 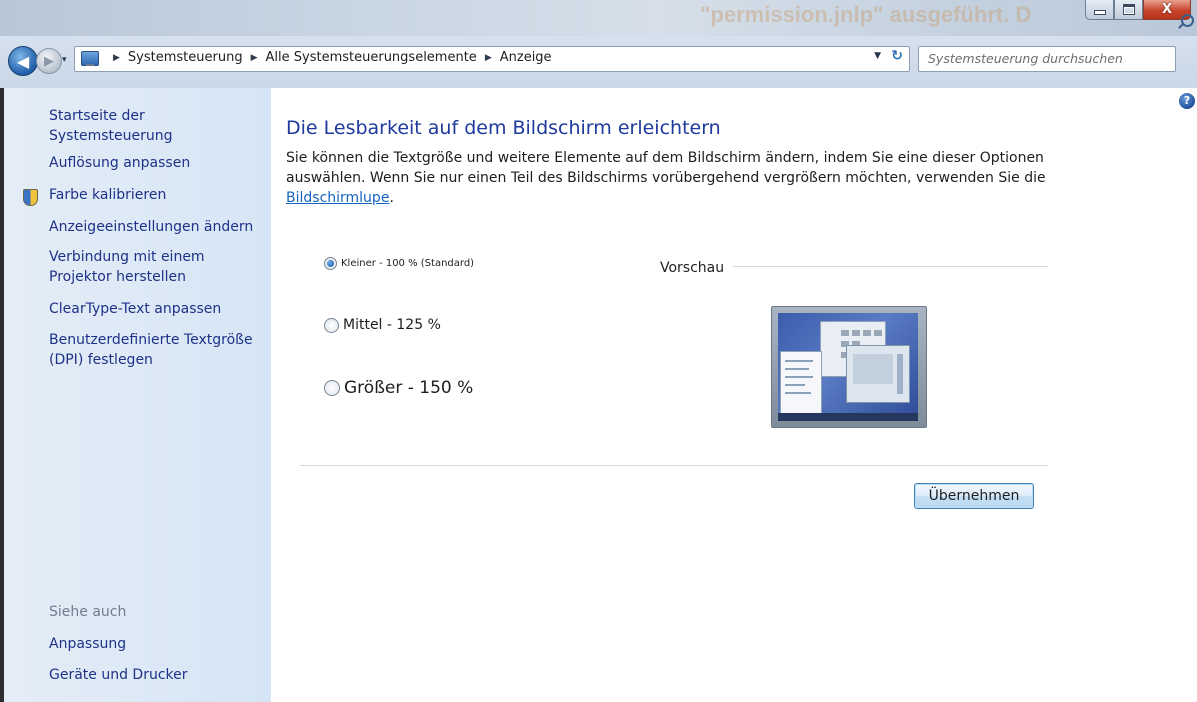 What do you see at coordinates (157, 195) in the screenshot?
I see `sidebar-item-farbe-kalibrieren: Farbe kalibrieren` at bounding box center [157, 195].